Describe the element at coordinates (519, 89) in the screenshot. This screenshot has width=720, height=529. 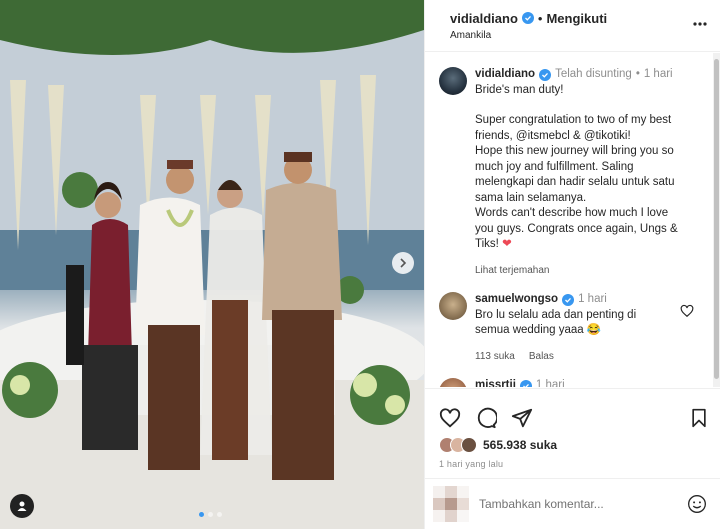
I see `caption-line1: Bride's man duty!` at that location.